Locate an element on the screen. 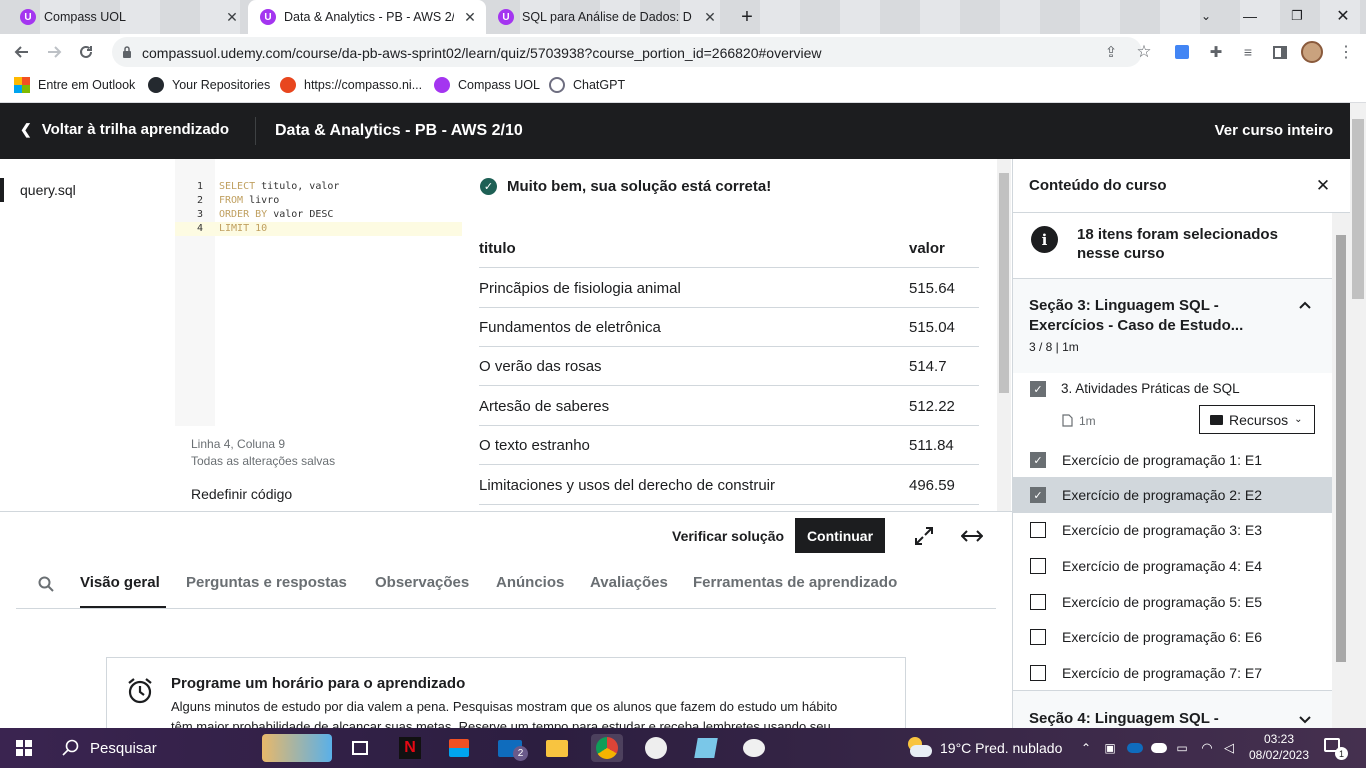  menu-kebab-icon: ⋮ is located at coordinates (1346, 52).